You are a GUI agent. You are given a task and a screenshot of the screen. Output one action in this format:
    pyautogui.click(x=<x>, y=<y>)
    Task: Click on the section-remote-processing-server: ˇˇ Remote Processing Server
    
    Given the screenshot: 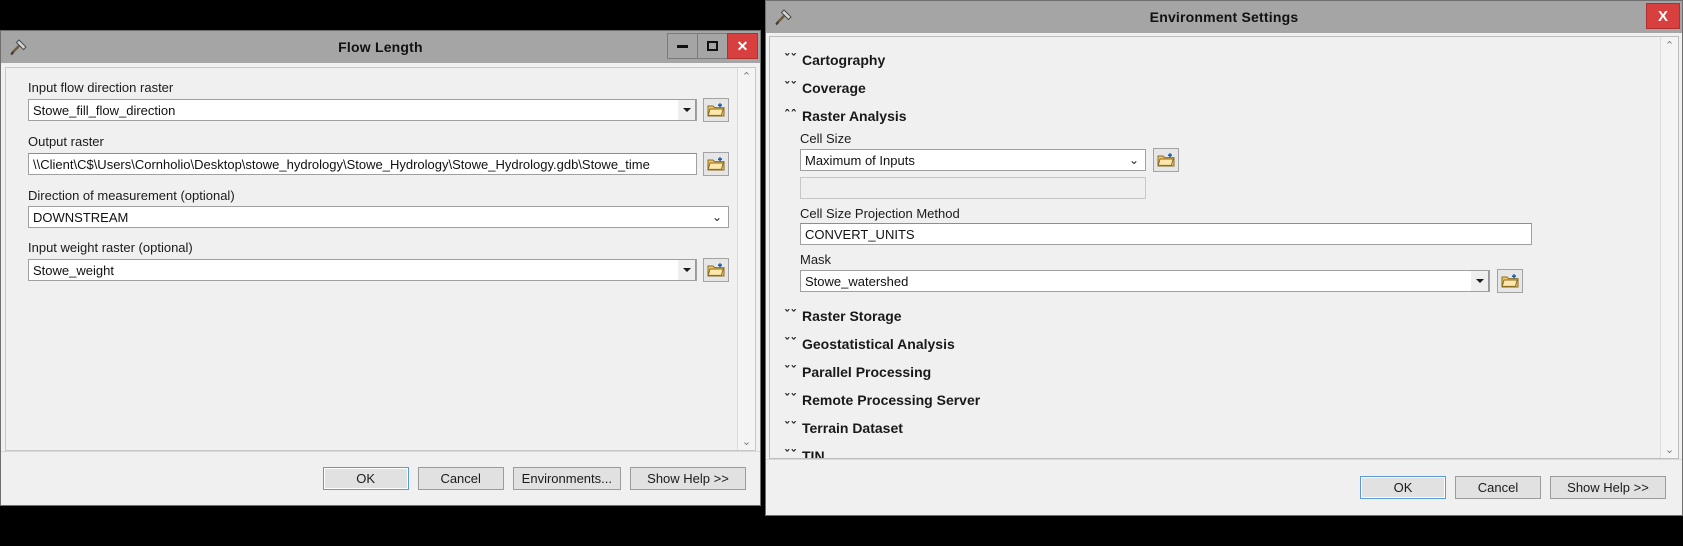 What is the action you would take?
    pyautogui.click(x=1219, y=400)
    